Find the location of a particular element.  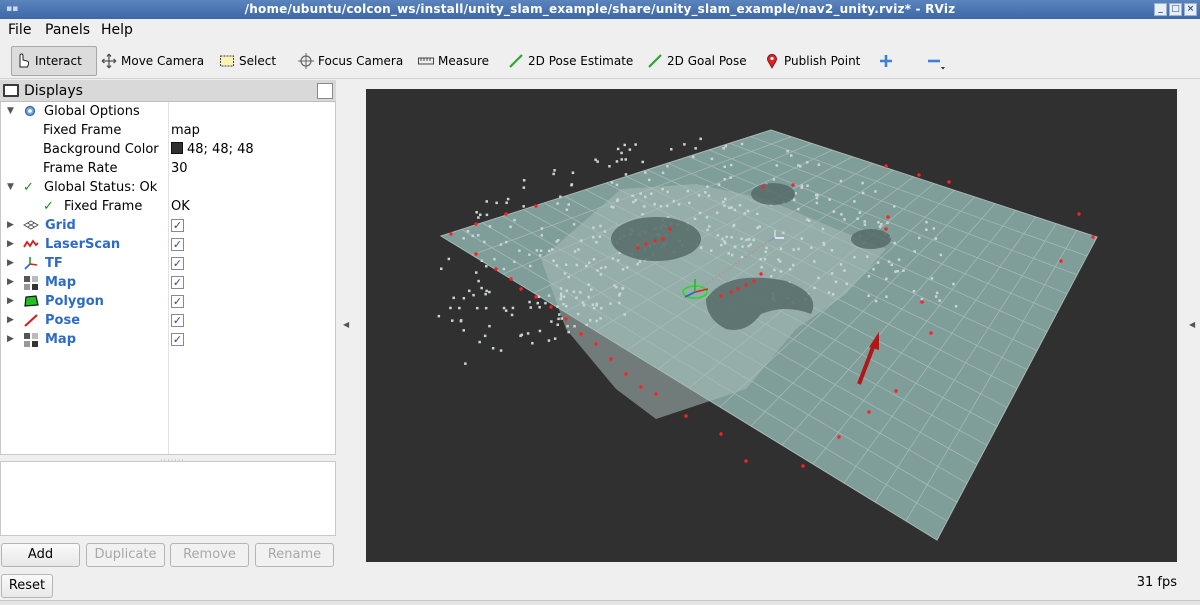

tree-row-global-status: ▼ ✓ Global Status: Ok is located at coordinates (168, 188).